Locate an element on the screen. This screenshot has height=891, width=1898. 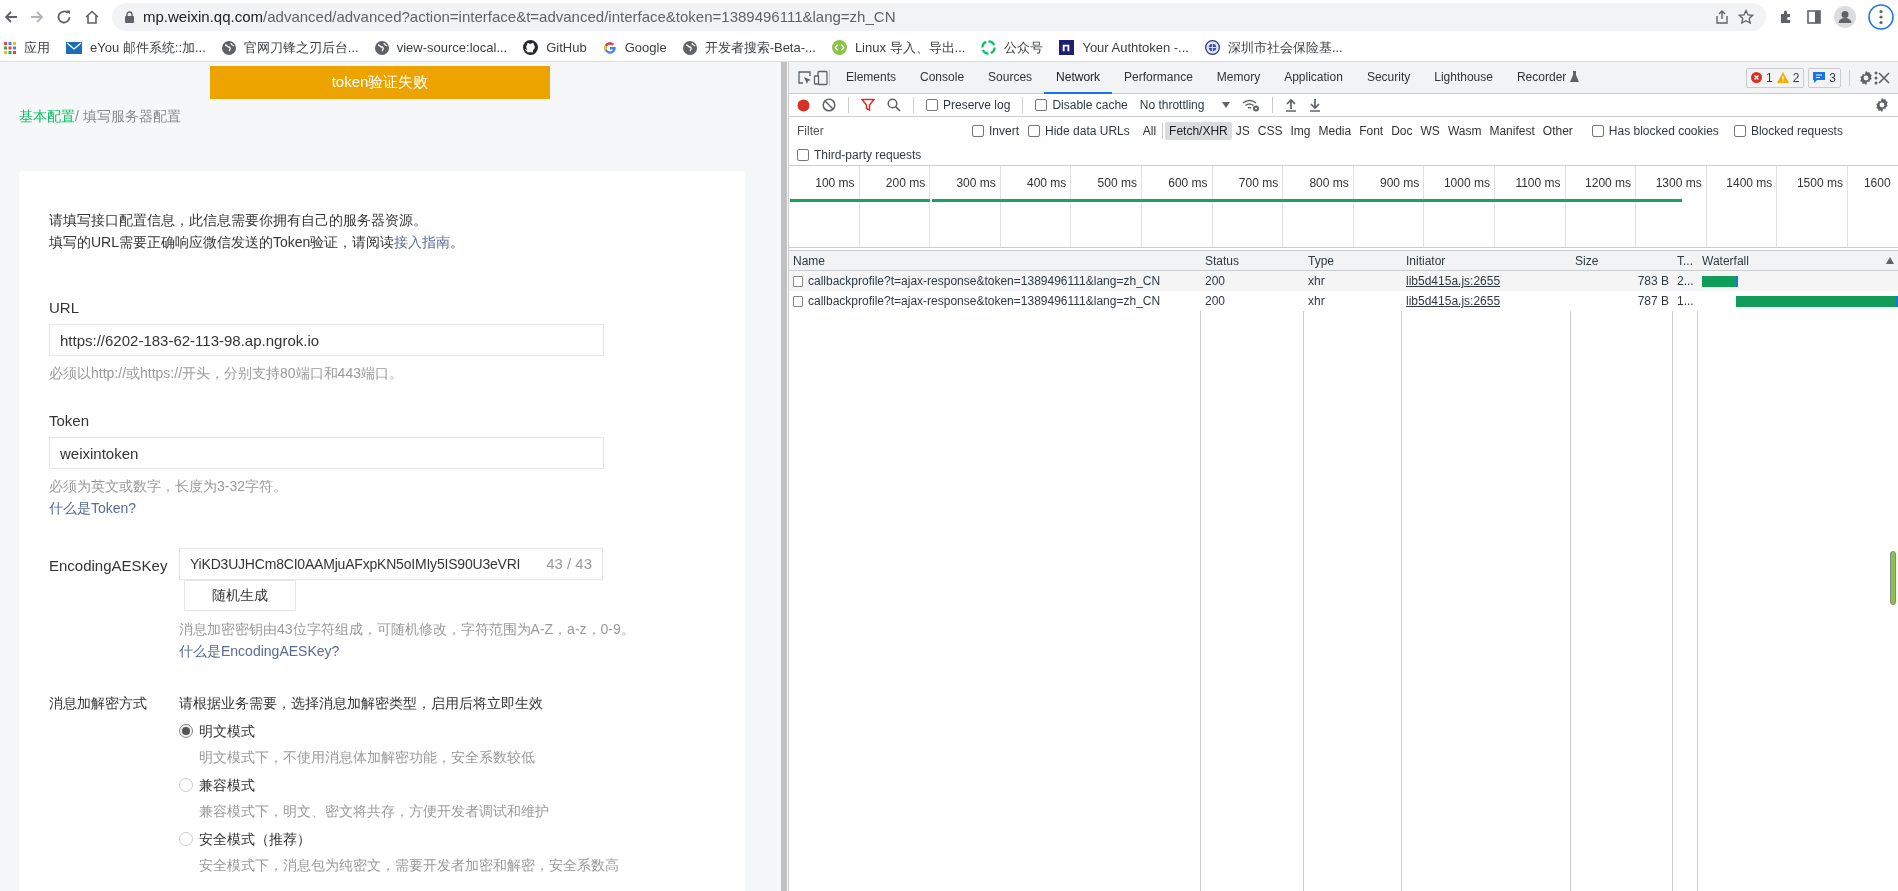
type-filter: Other is located at coordinates (1557, 130).